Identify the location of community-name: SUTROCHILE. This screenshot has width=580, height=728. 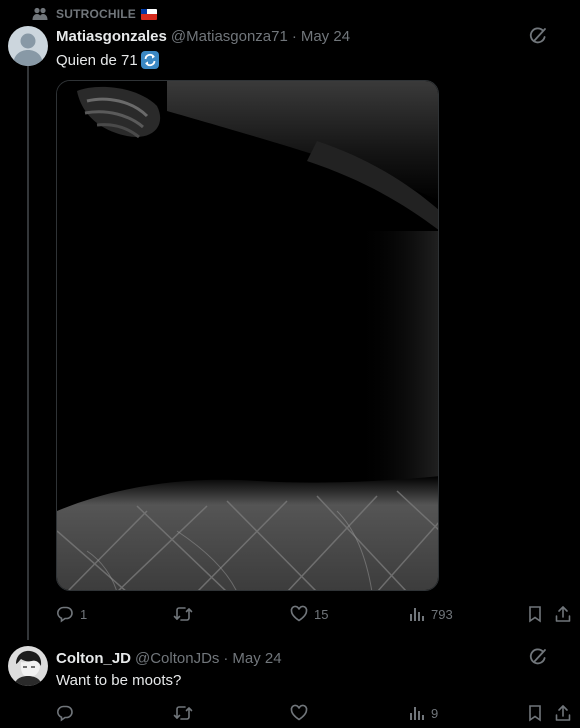
(96, 14).